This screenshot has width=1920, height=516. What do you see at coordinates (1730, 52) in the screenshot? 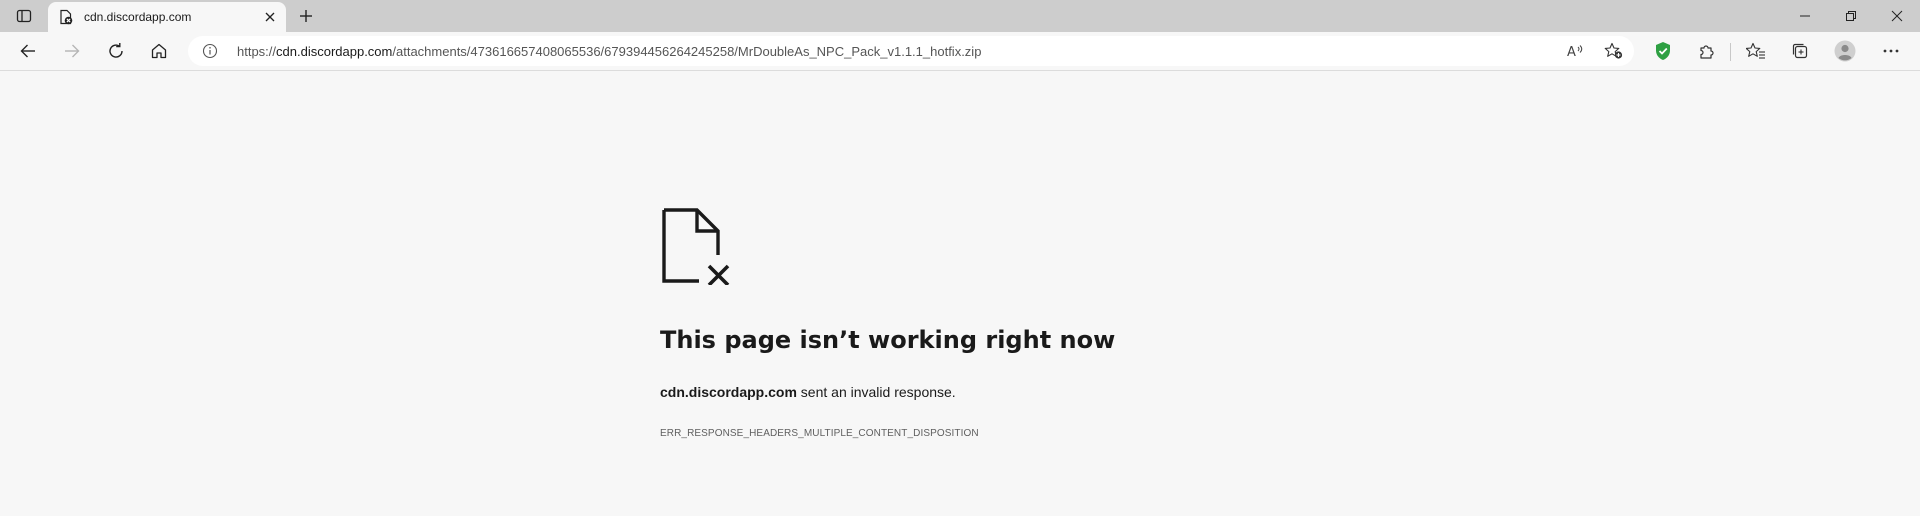
I see `toolbar-divider` at bounding box center [1730, 52].